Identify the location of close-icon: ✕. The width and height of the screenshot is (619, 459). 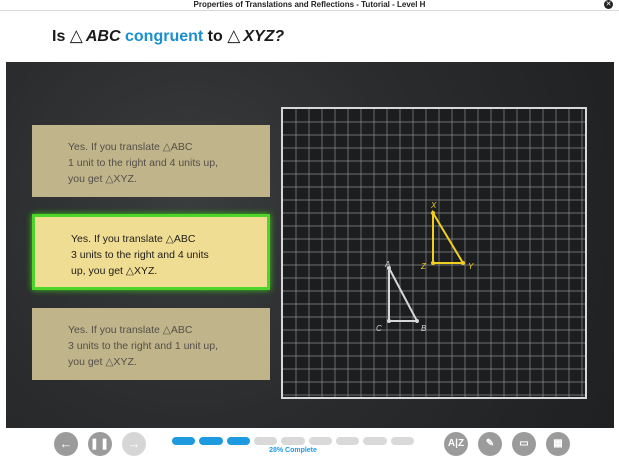
(608, 4).